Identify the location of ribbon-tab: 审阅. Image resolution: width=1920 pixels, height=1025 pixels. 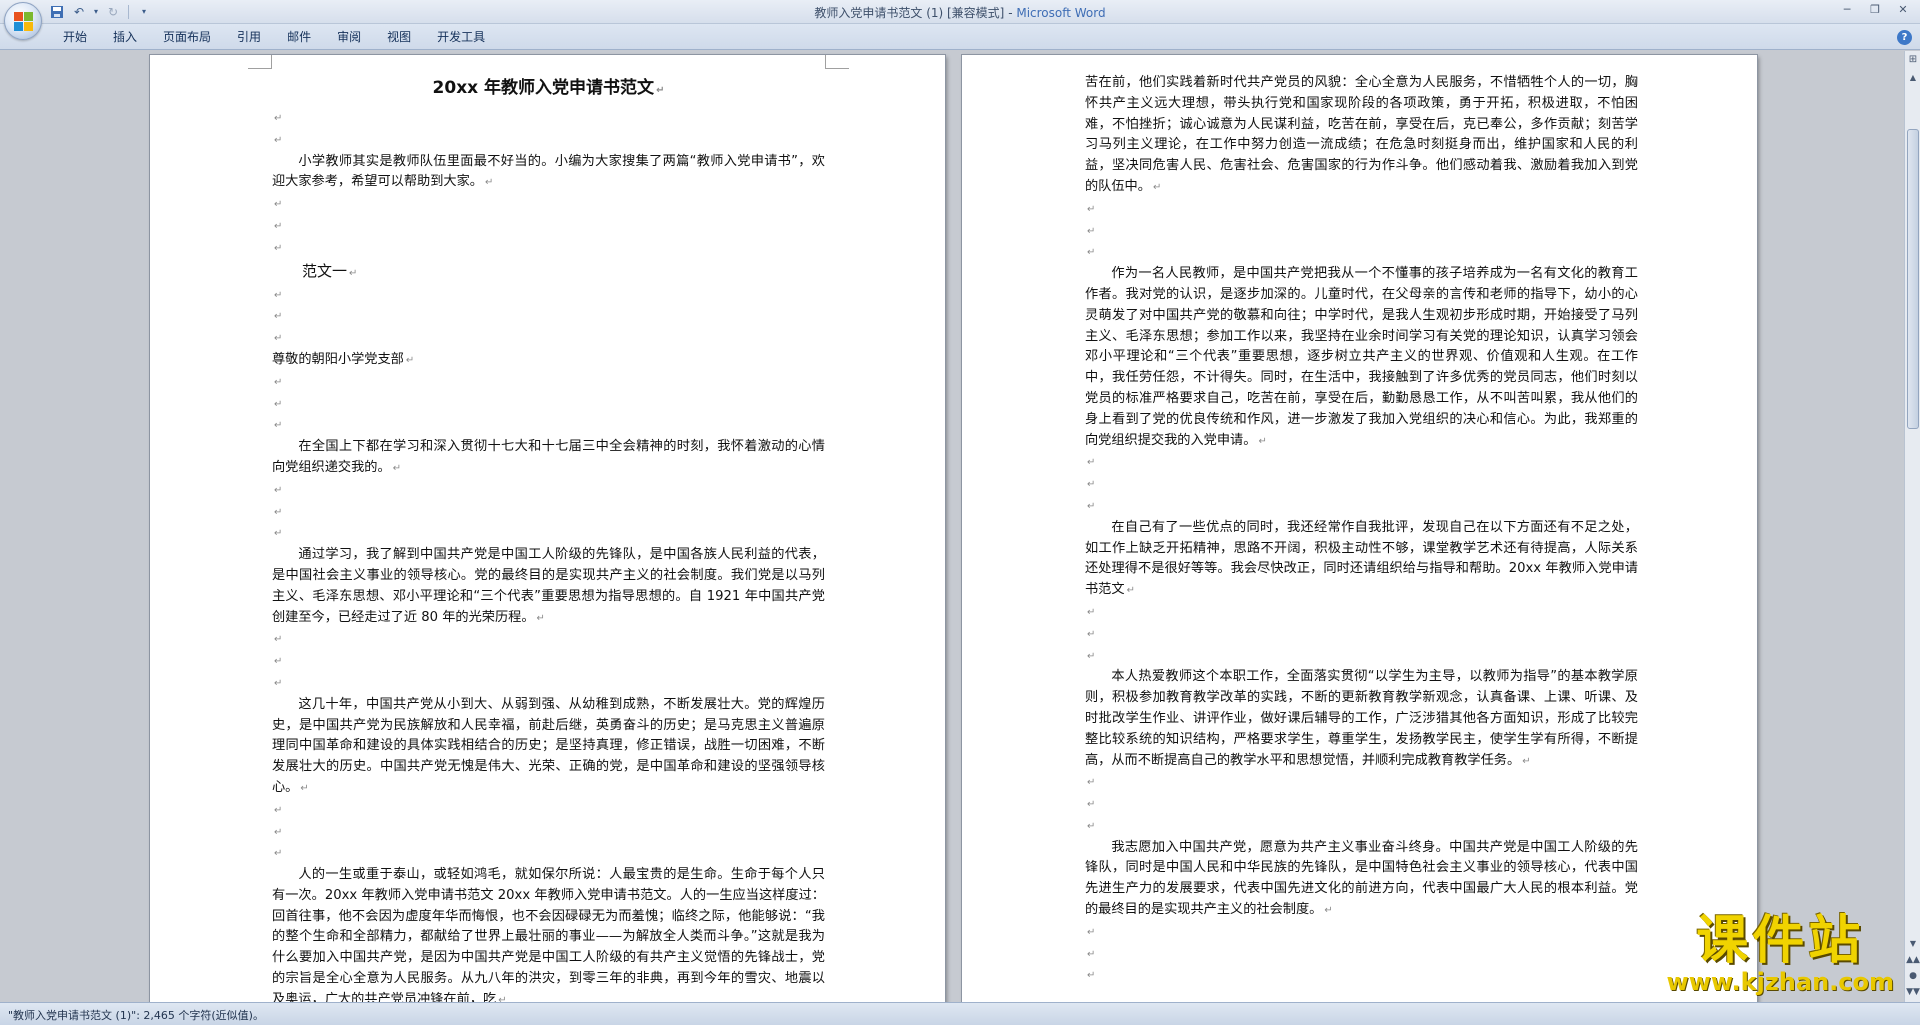
(349, 37).